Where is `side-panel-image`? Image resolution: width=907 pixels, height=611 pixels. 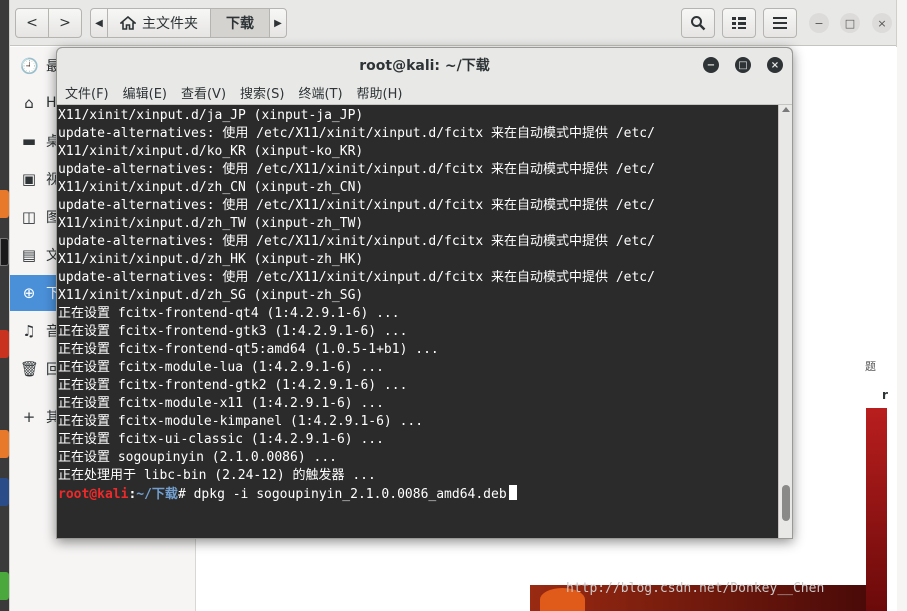 side-panel-image is located at coordinates (876, 509).